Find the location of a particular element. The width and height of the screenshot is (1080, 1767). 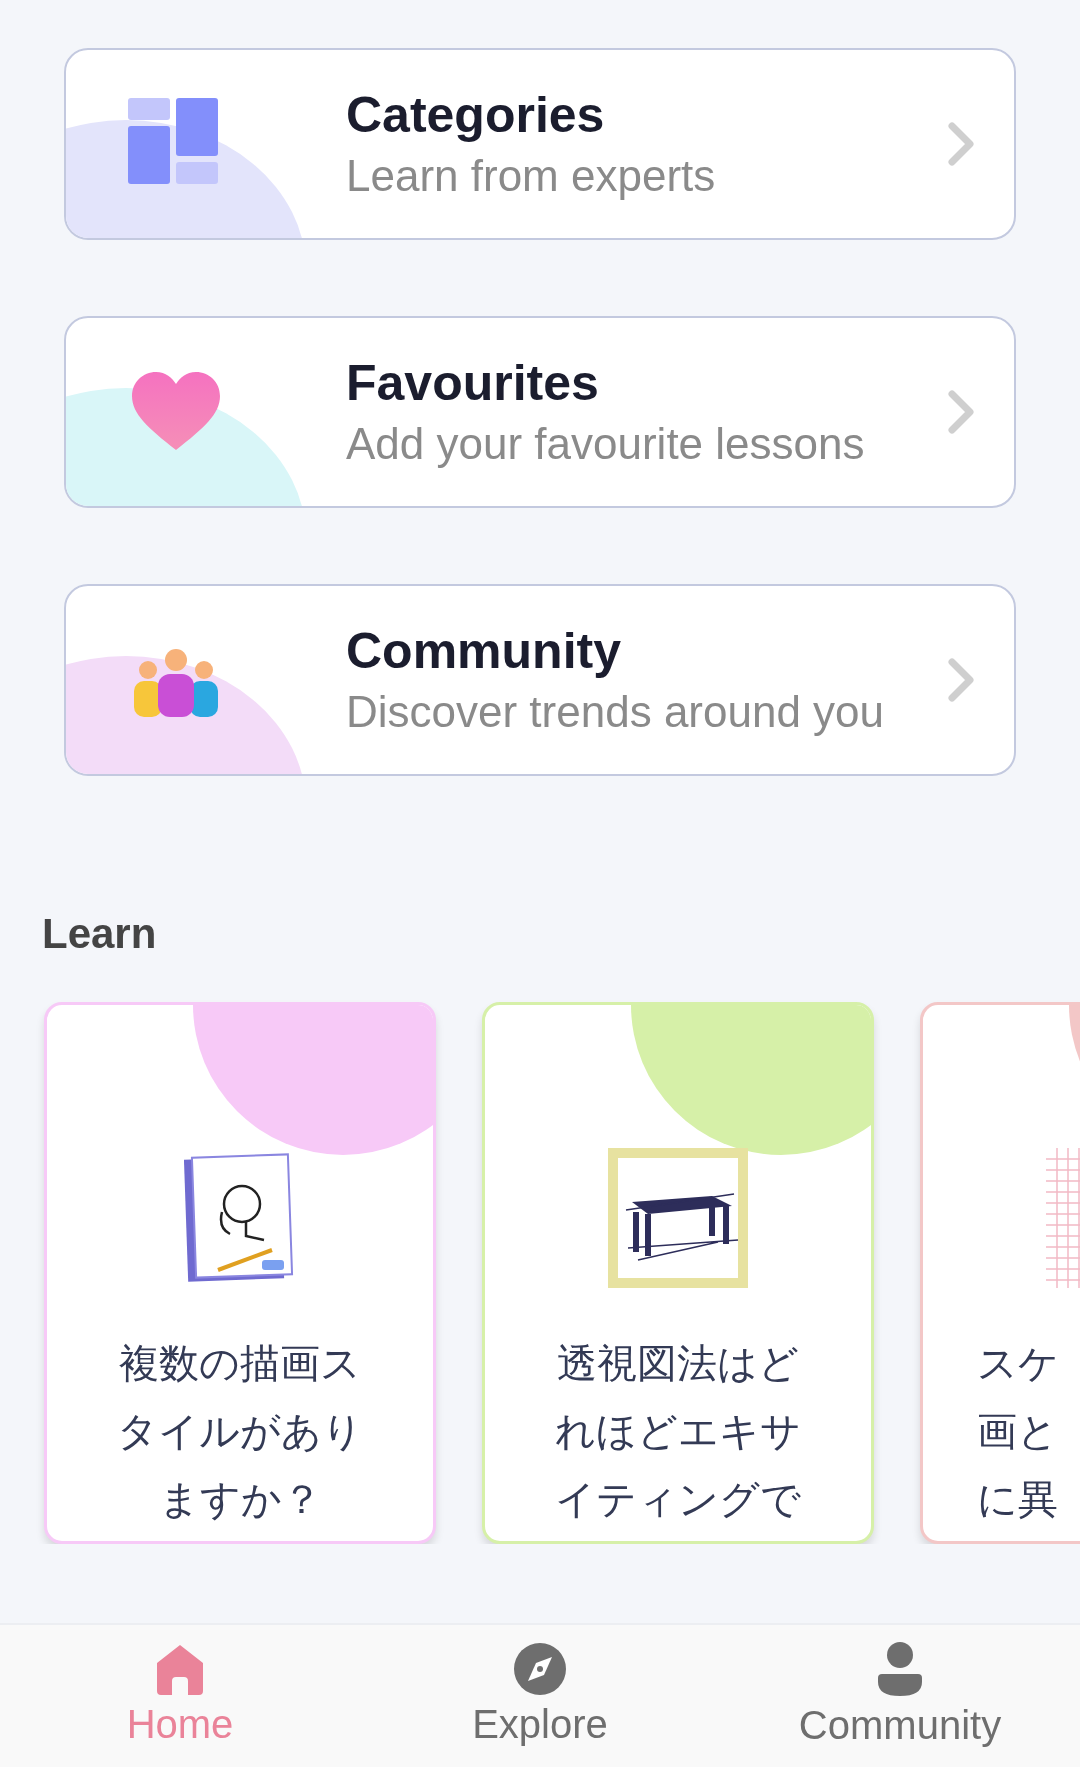

nav-tab: Community is located at coordinates (900, 1696).